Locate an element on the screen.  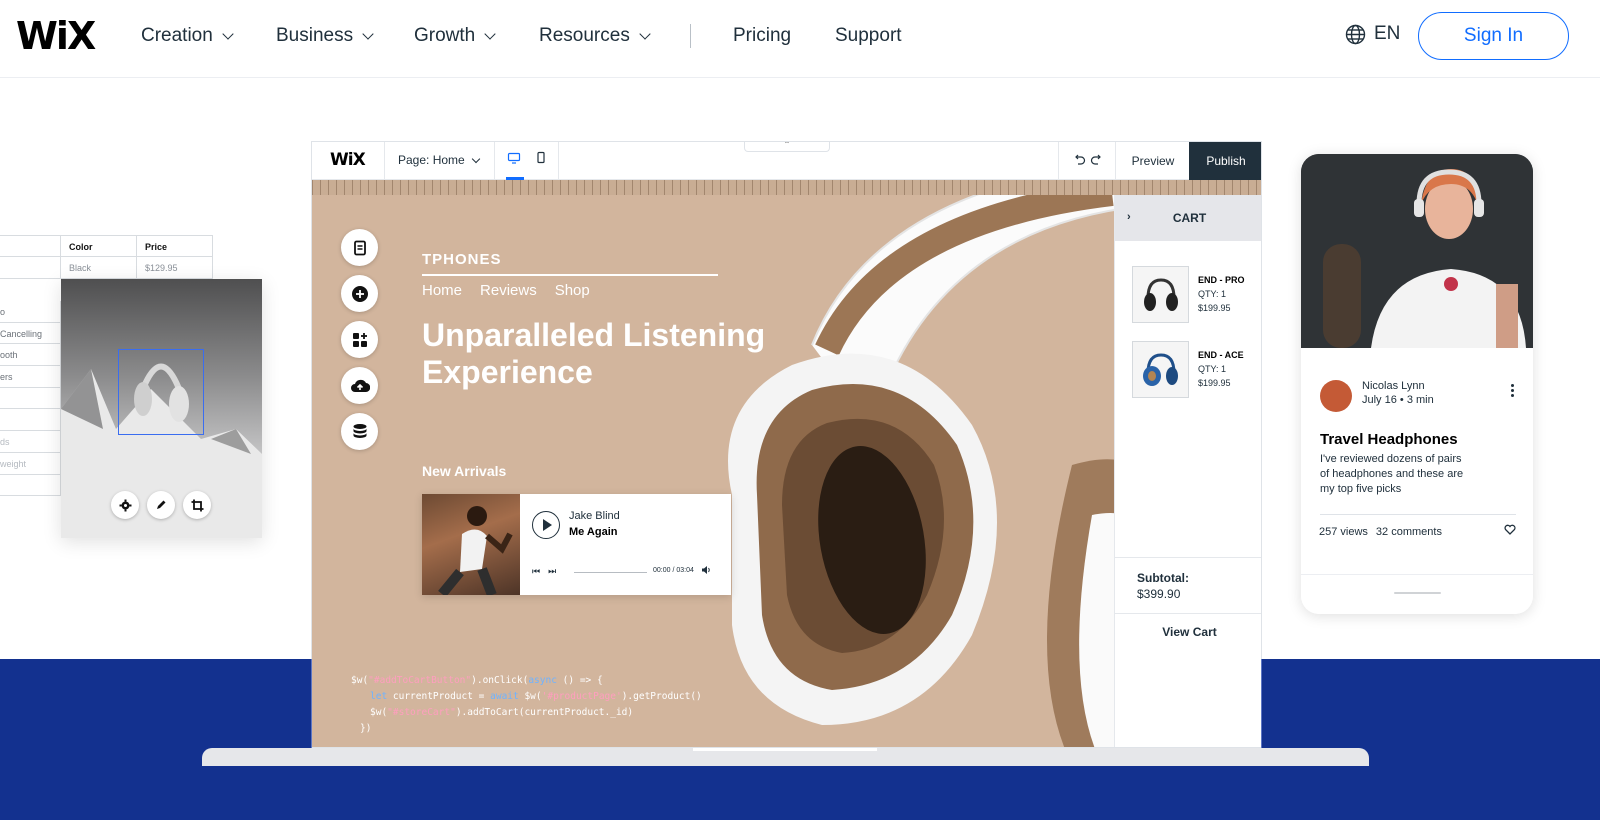
cart-item-name: END - PRO is located at coordinates (1221, 280).